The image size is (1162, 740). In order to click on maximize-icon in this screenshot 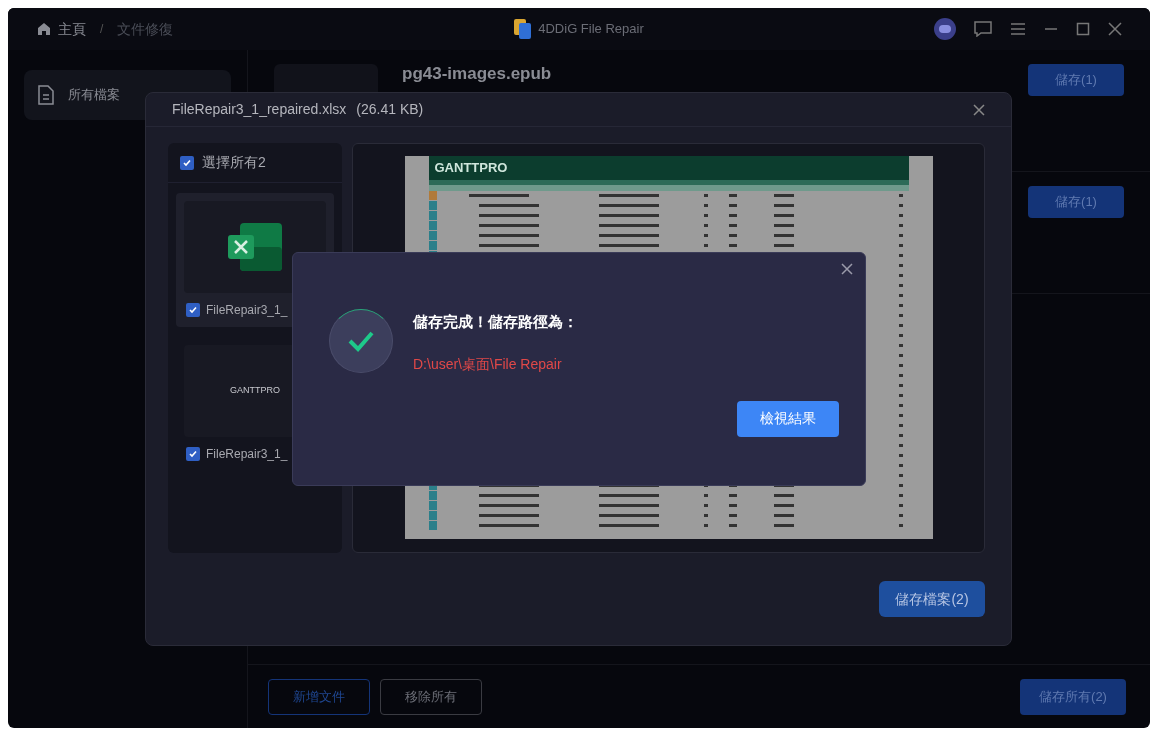, I will do `click(1083, 29)`.